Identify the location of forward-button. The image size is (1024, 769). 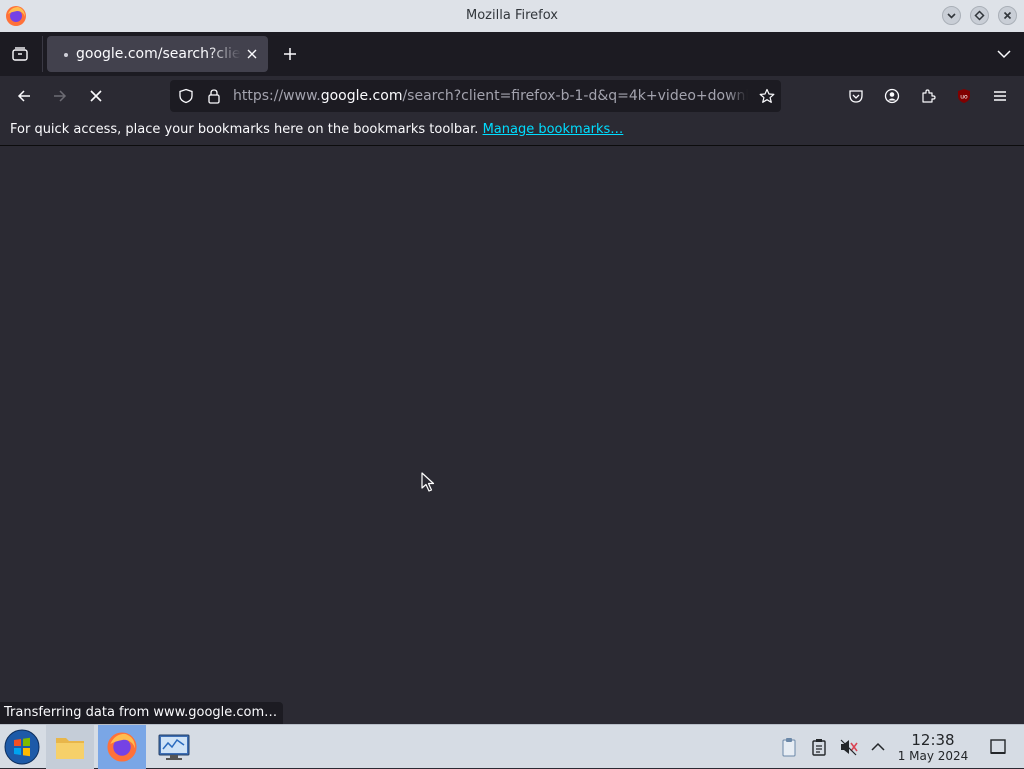
(60, 96).